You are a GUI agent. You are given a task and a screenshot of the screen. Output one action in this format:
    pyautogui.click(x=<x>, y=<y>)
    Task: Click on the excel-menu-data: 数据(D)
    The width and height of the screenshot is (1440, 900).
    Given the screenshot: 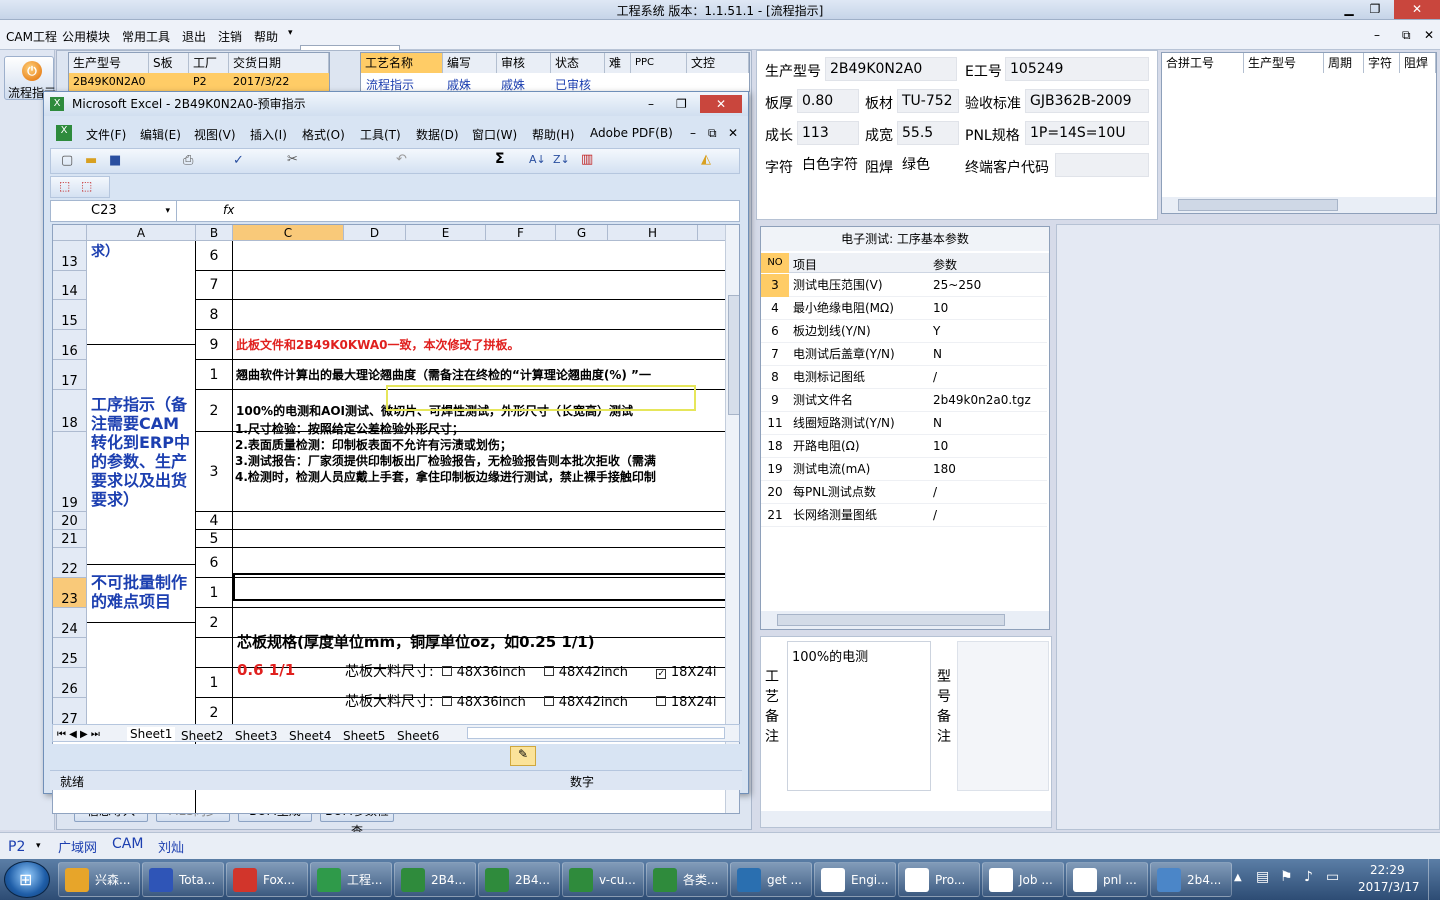 What is the action you would take?
    pyautogui.click(x=437, y=134)
    